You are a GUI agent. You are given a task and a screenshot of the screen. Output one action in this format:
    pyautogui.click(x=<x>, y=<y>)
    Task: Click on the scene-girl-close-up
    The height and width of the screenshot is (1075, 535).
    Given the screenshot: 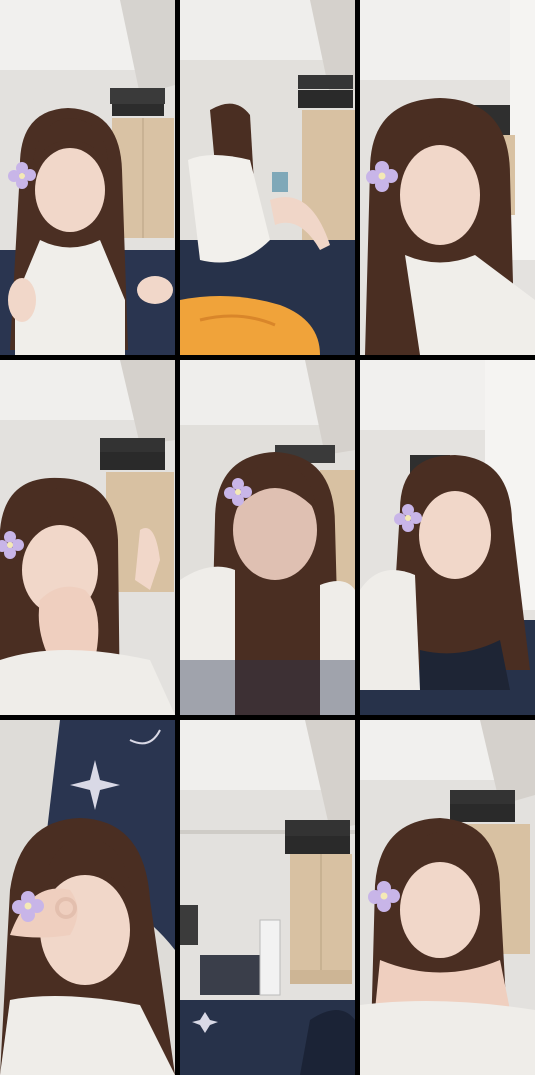 What is the action you would take?
    pyautogui.click(x=447, y=177)
    